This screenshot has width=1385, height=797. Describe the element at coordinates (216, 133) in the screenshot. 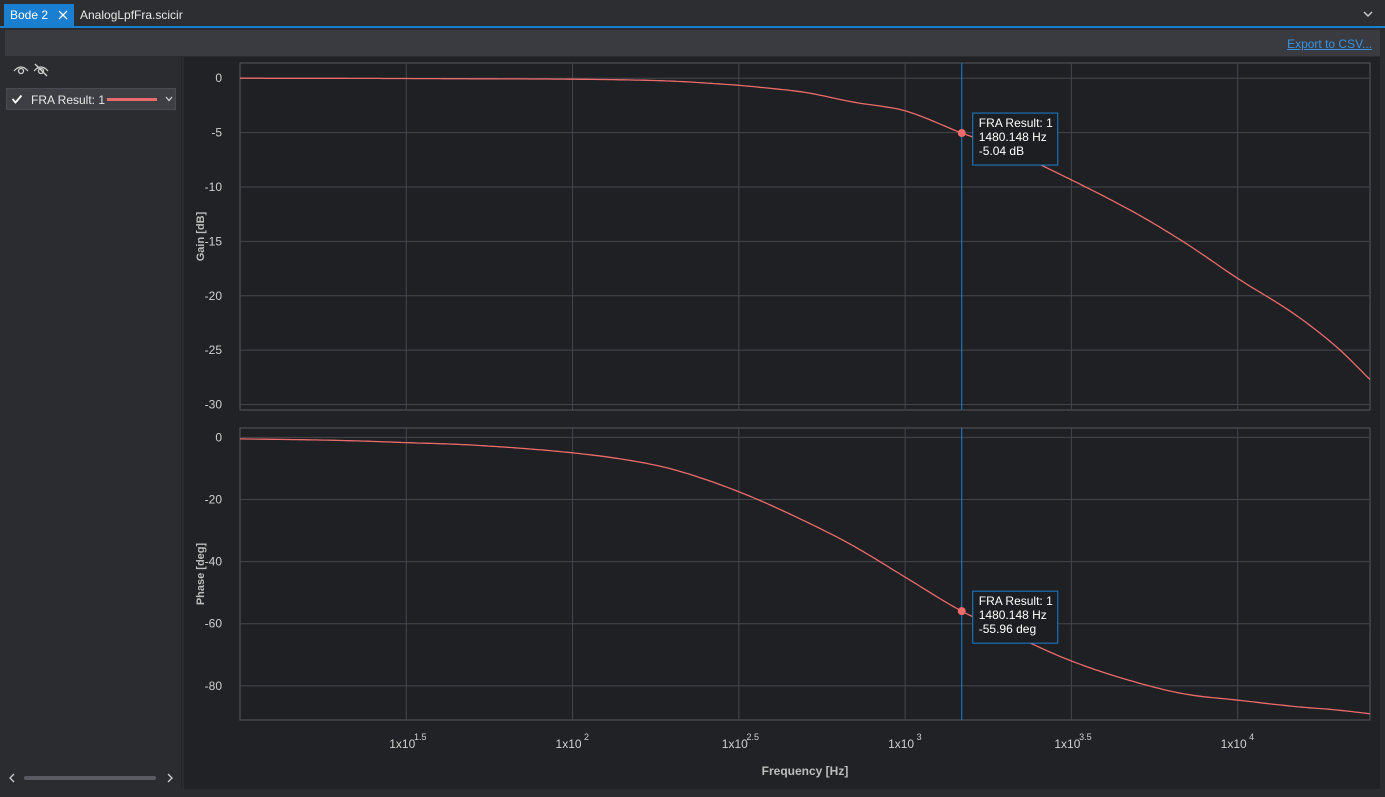

I see `y-tick-label: -5` at that location.